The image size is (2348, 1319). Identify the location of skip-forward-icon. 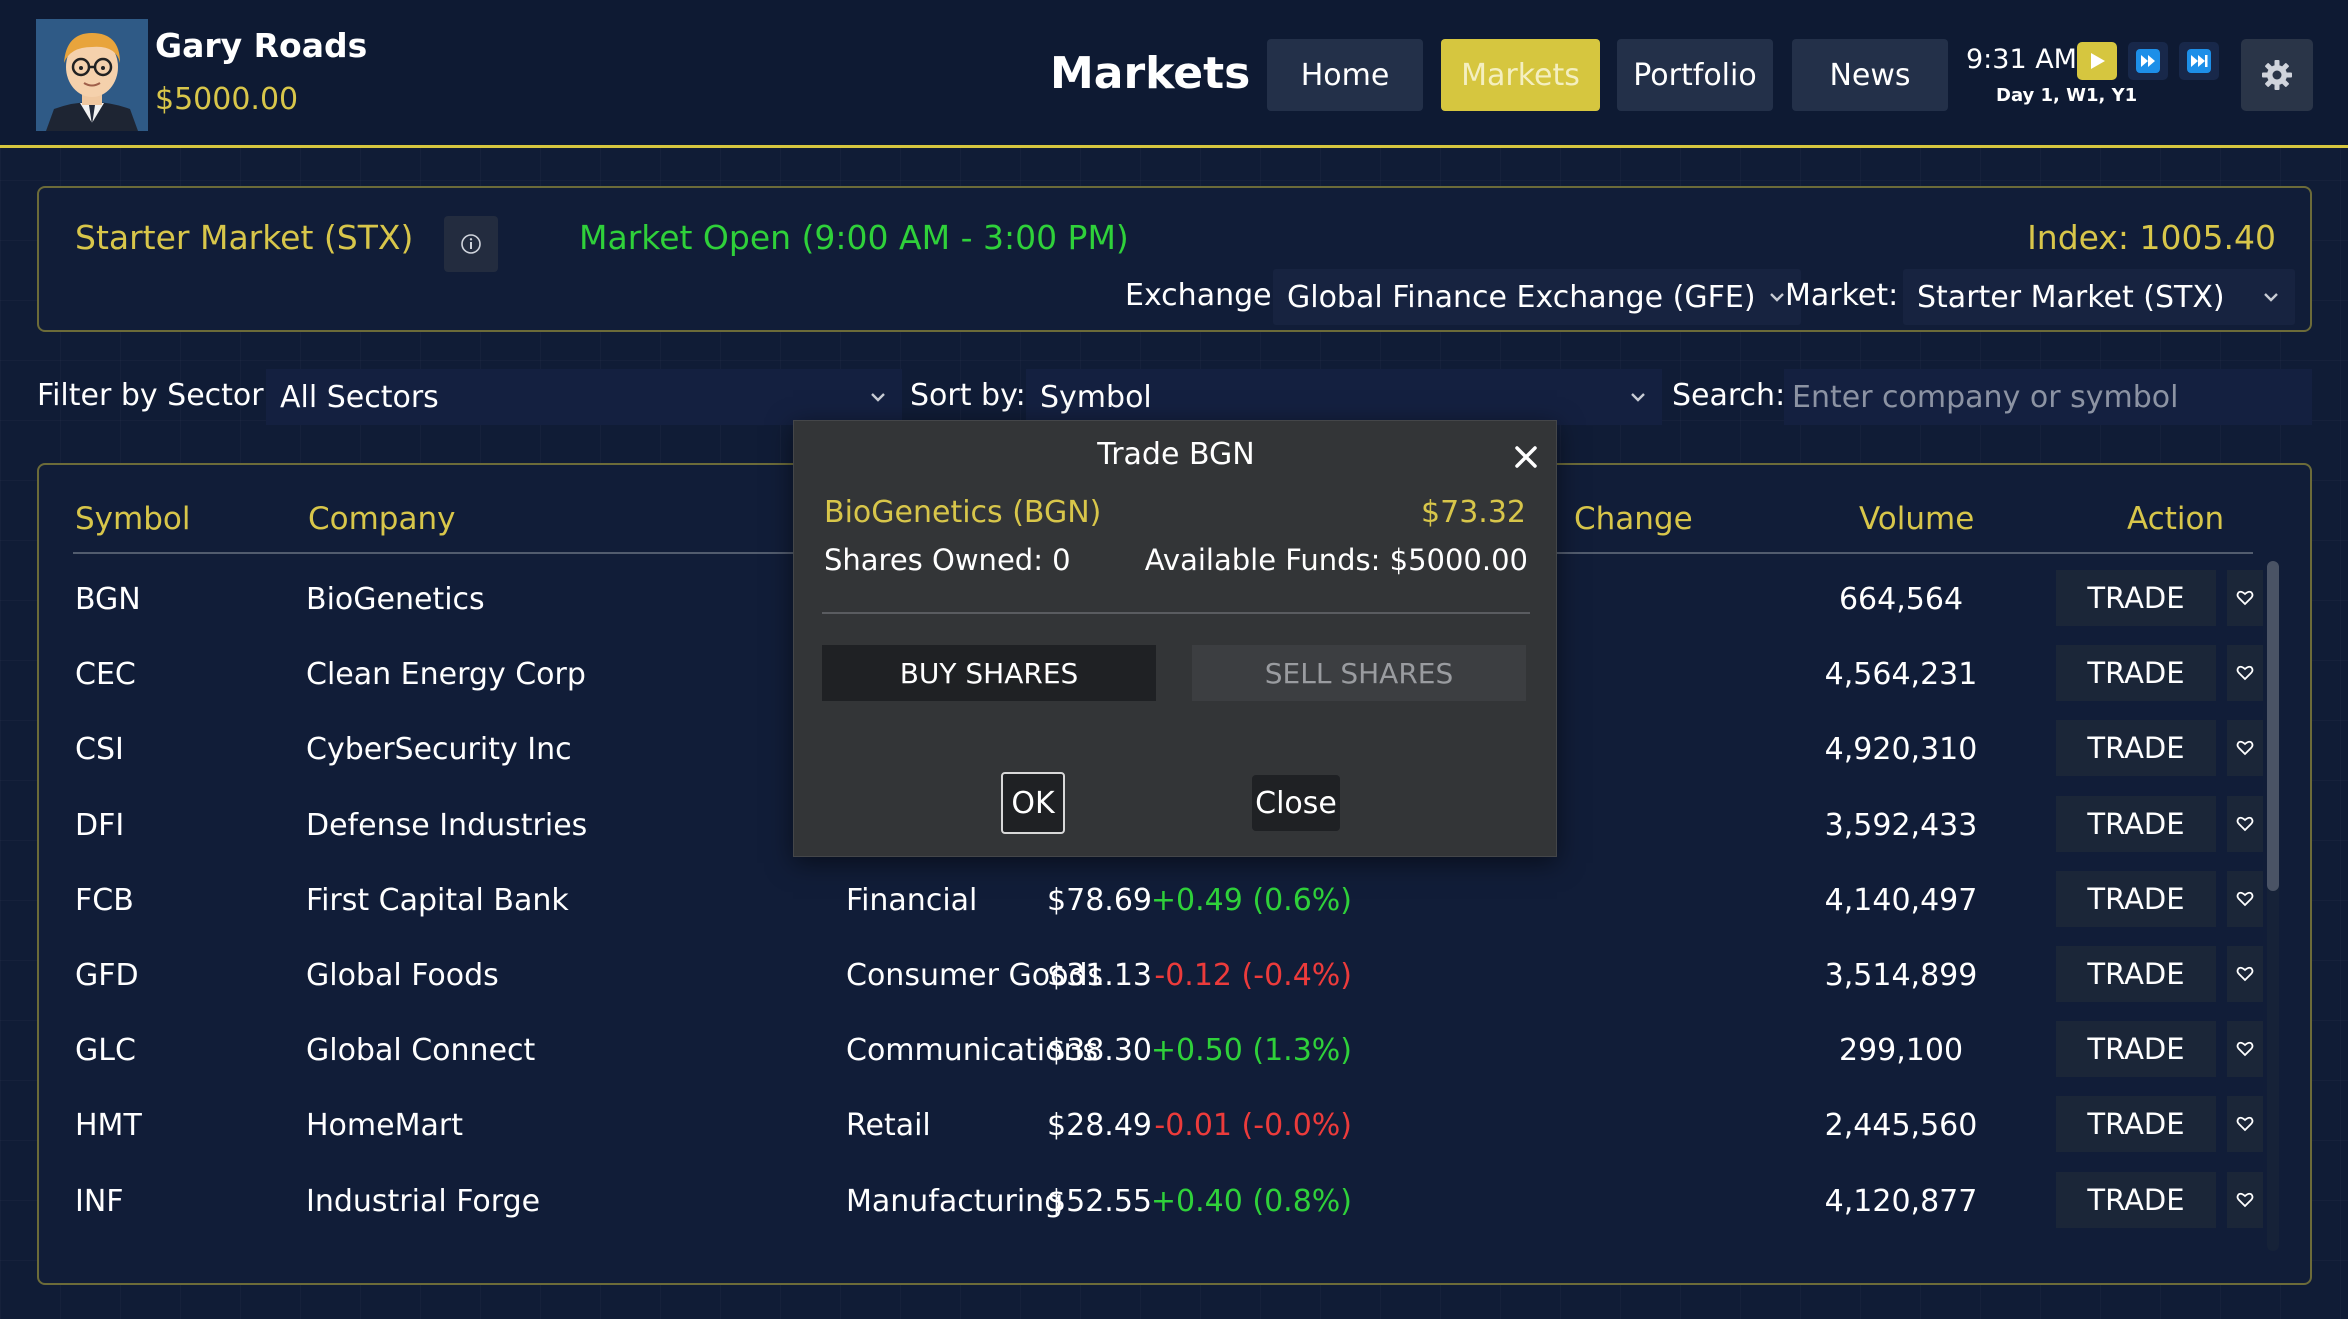
(2199, 61).